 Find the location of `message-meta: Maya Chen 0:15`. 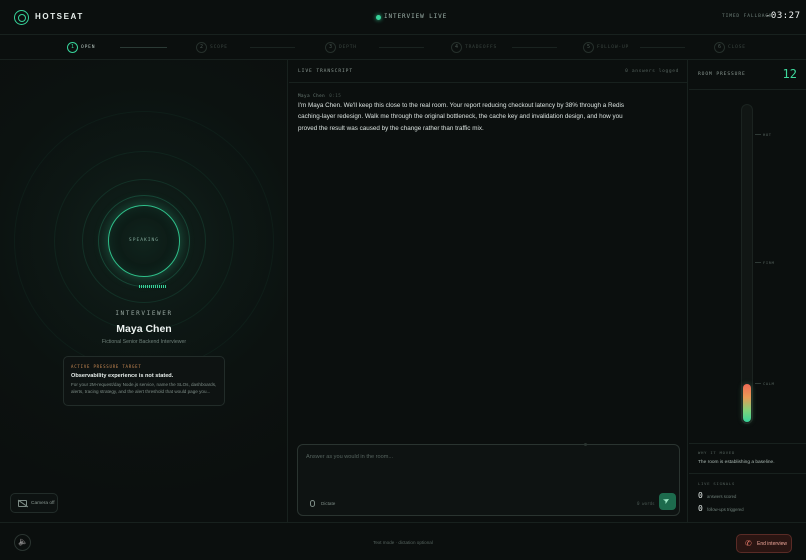

message-meta: Maya Chen 0:15 is located at coordinates (319, 95).